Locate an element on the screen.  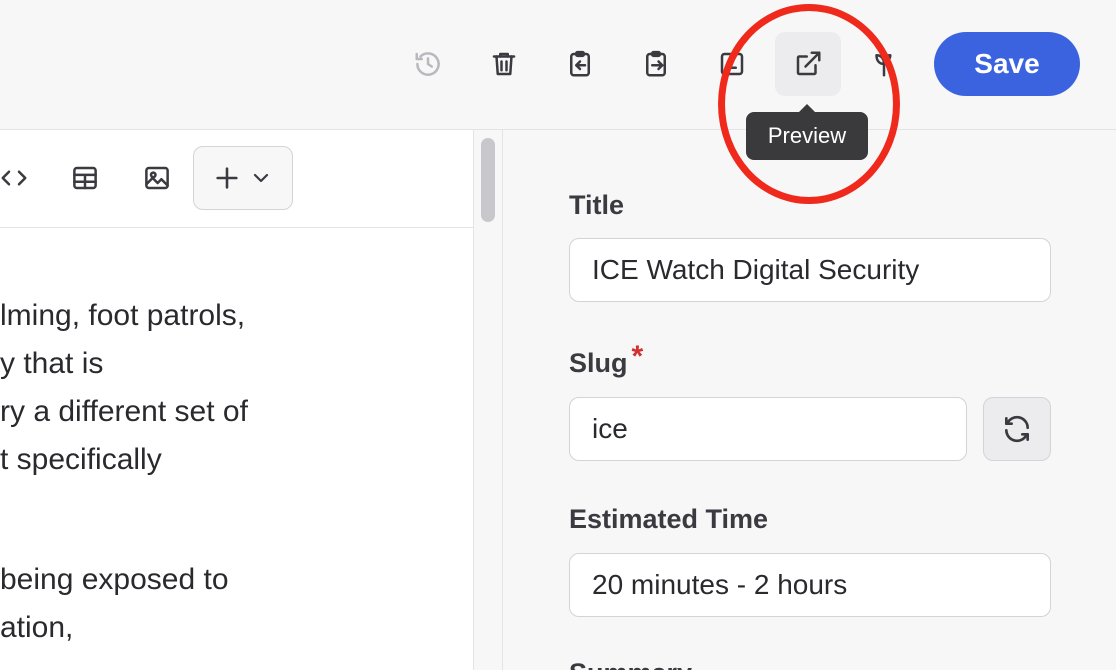
slug-label: Slug * is located at coordinates (606, 360).